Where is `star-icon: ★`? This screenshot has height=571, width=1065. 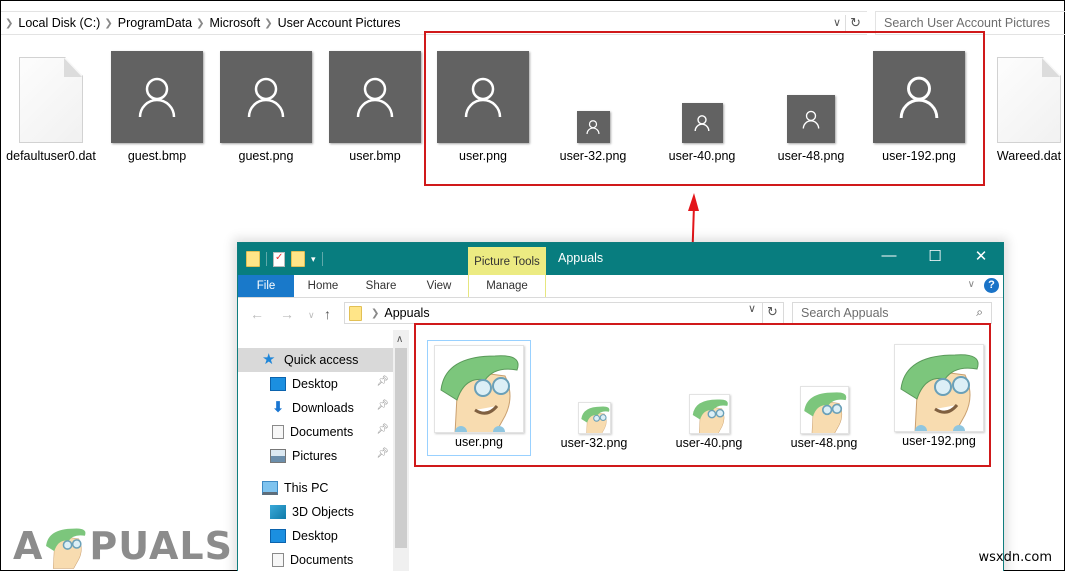 star-icon: ★ is located at coordinates (269, 359).